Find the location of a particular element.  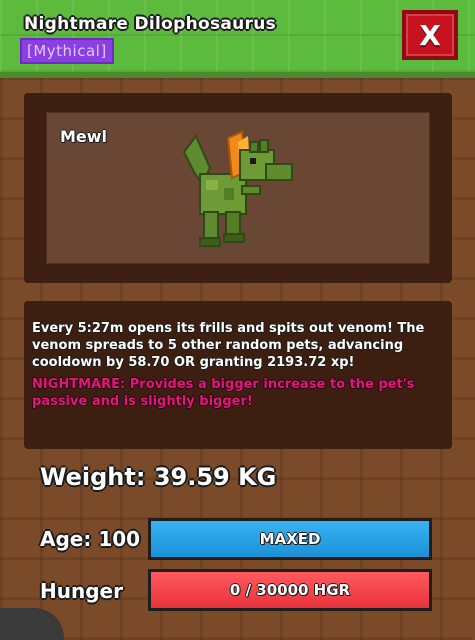

close-button: X is located at coordinates (430, 35).